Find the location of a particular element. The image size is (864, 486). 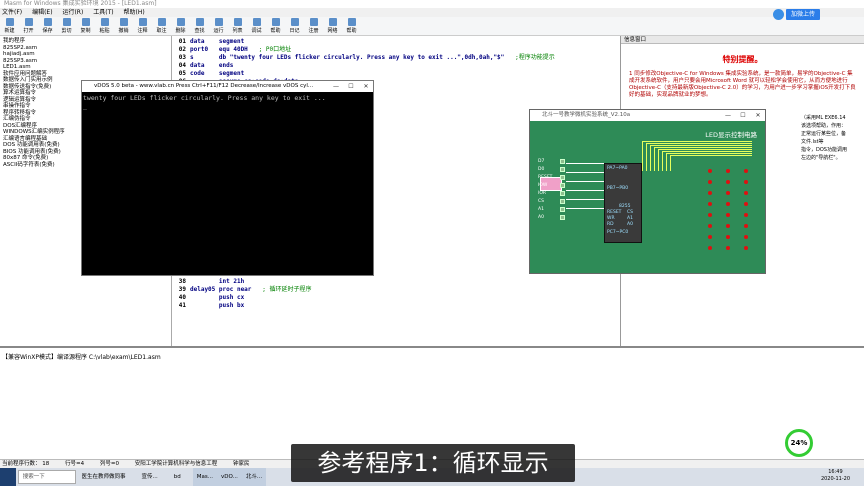

toolbar-button: 剪切 is located at coordinates (66, 26).